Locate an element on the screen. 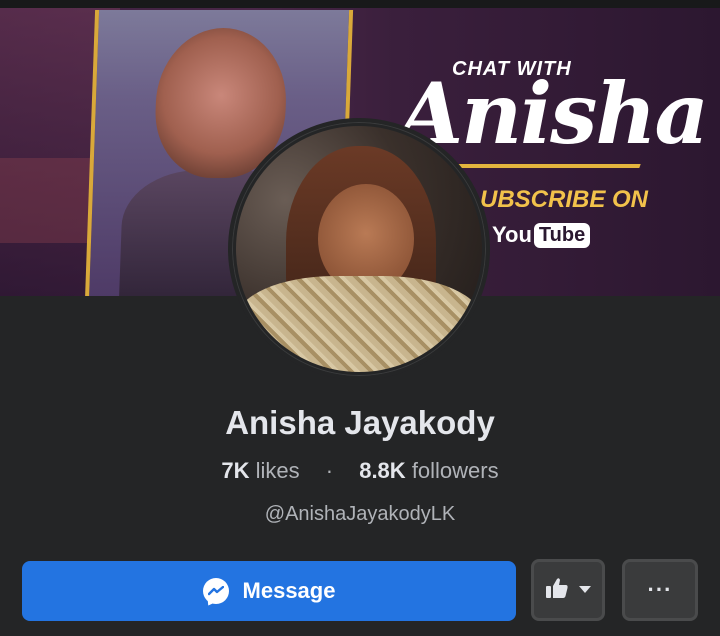 The height and width of the screenshot is (636, 720). youtube-logo-tube: Tube is located at coordinates (562, 235).